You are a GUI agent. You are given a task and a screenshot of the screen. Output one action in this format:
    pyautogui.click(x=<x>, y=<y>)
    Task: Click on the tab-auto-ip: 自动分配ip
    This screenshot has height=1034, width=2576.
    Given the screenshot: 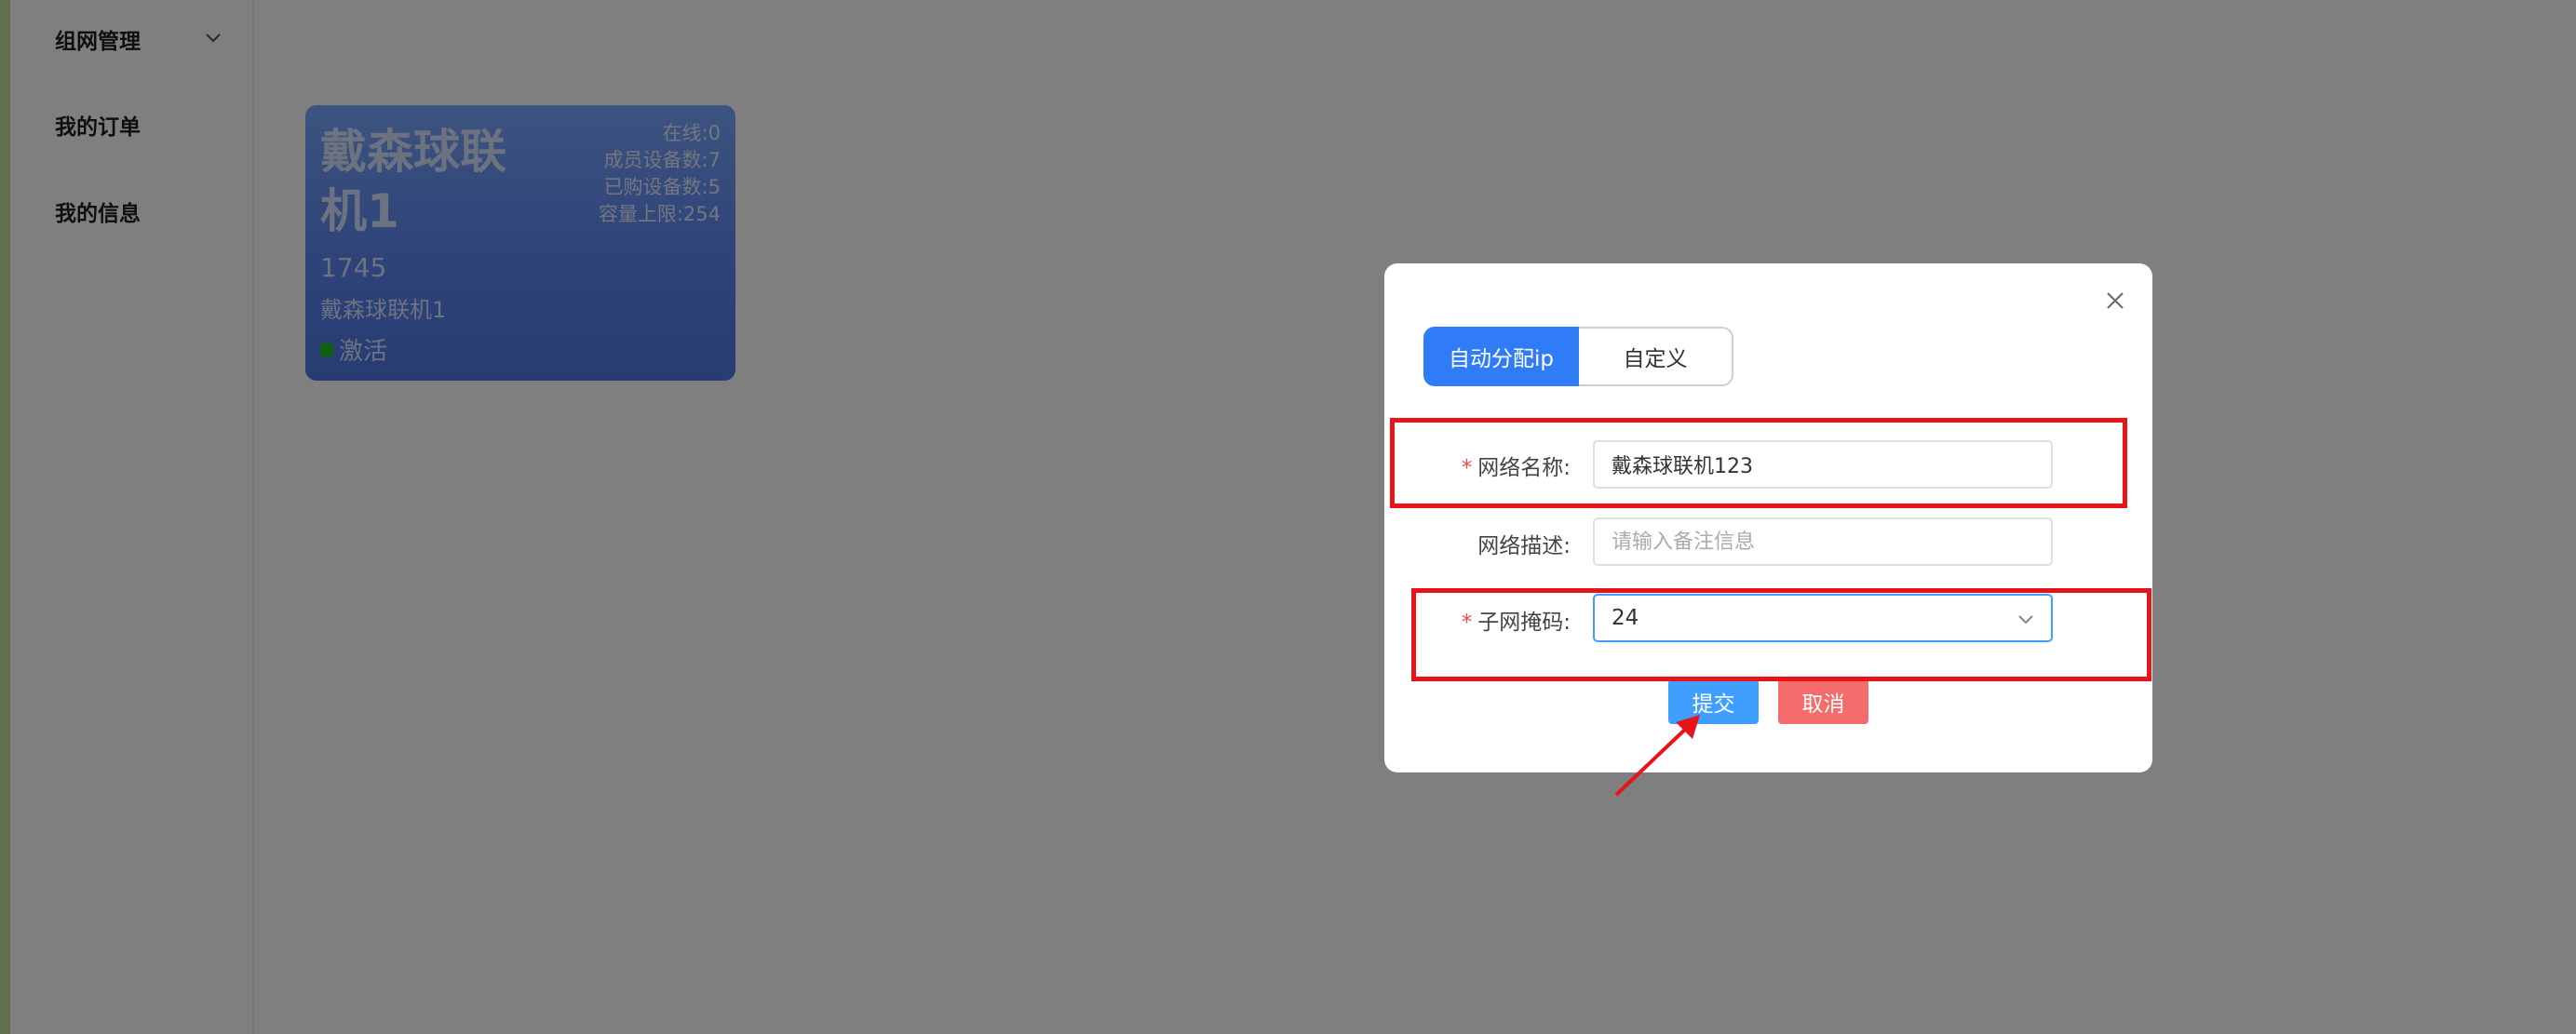 What is the action you would take?
    pyautogui.click(x=1501, y=357)
    